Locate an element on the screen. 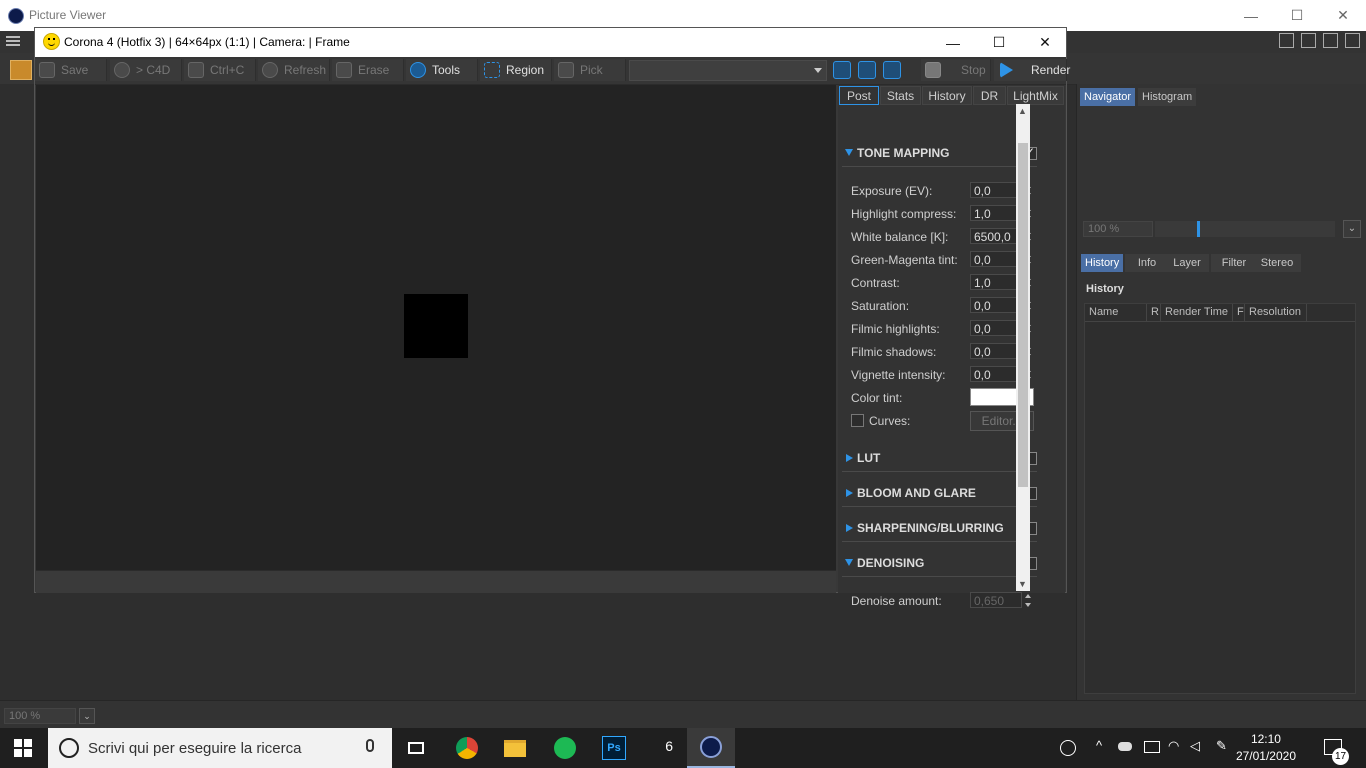 Image resolution: width=1366 pixels, height=768 pixels. filmic-highlights-input: 0,0 is located at coordinates (996, 328).